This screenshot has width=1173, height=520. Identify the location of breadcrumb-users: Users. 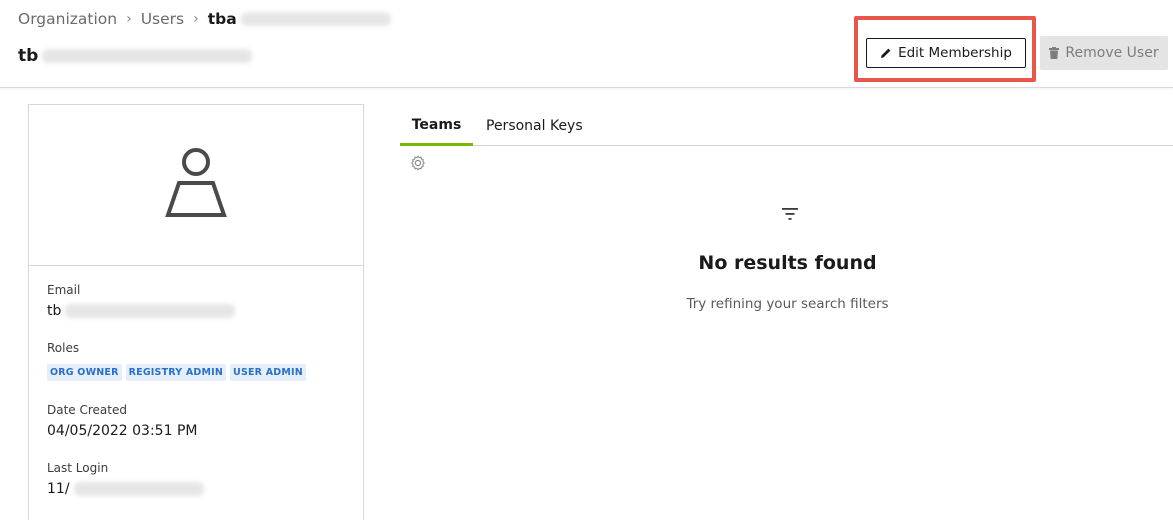
(162, 19).